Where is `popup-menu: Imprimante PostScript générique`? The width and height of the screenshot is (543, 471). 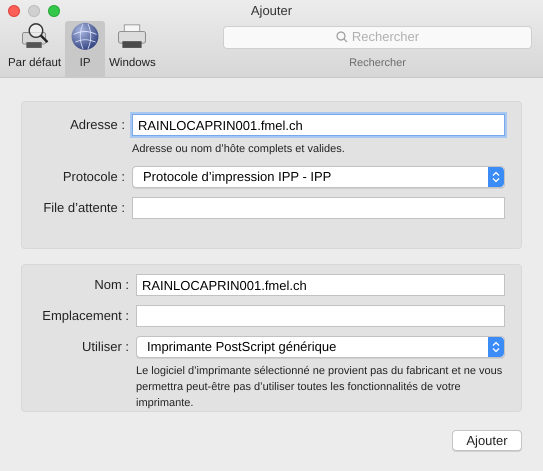
popup-menu: Imprimante PostScript générique is located at coordinates (320, 347).